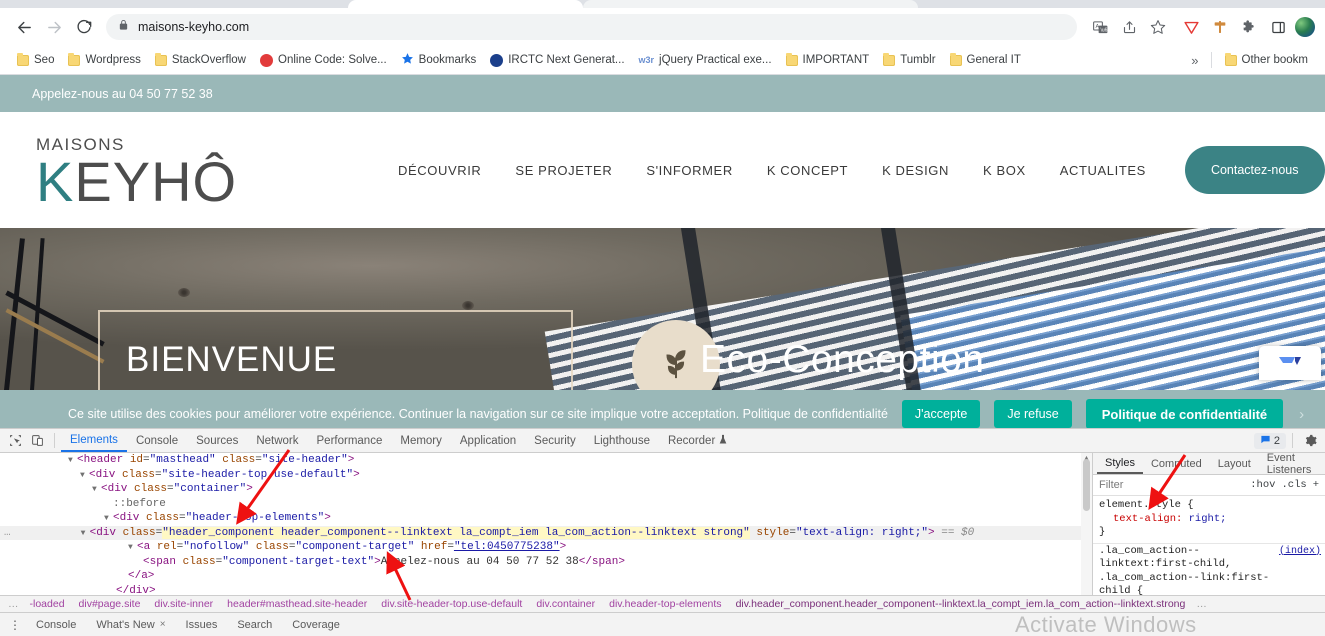 The width and height of the screenshot is (1325, 636). What do you see at coordinates (122, 94) in the screenshot?
I see `phone-link: Appelez-nous au 04 50 77 52 38` at bounding box center [122, 94].